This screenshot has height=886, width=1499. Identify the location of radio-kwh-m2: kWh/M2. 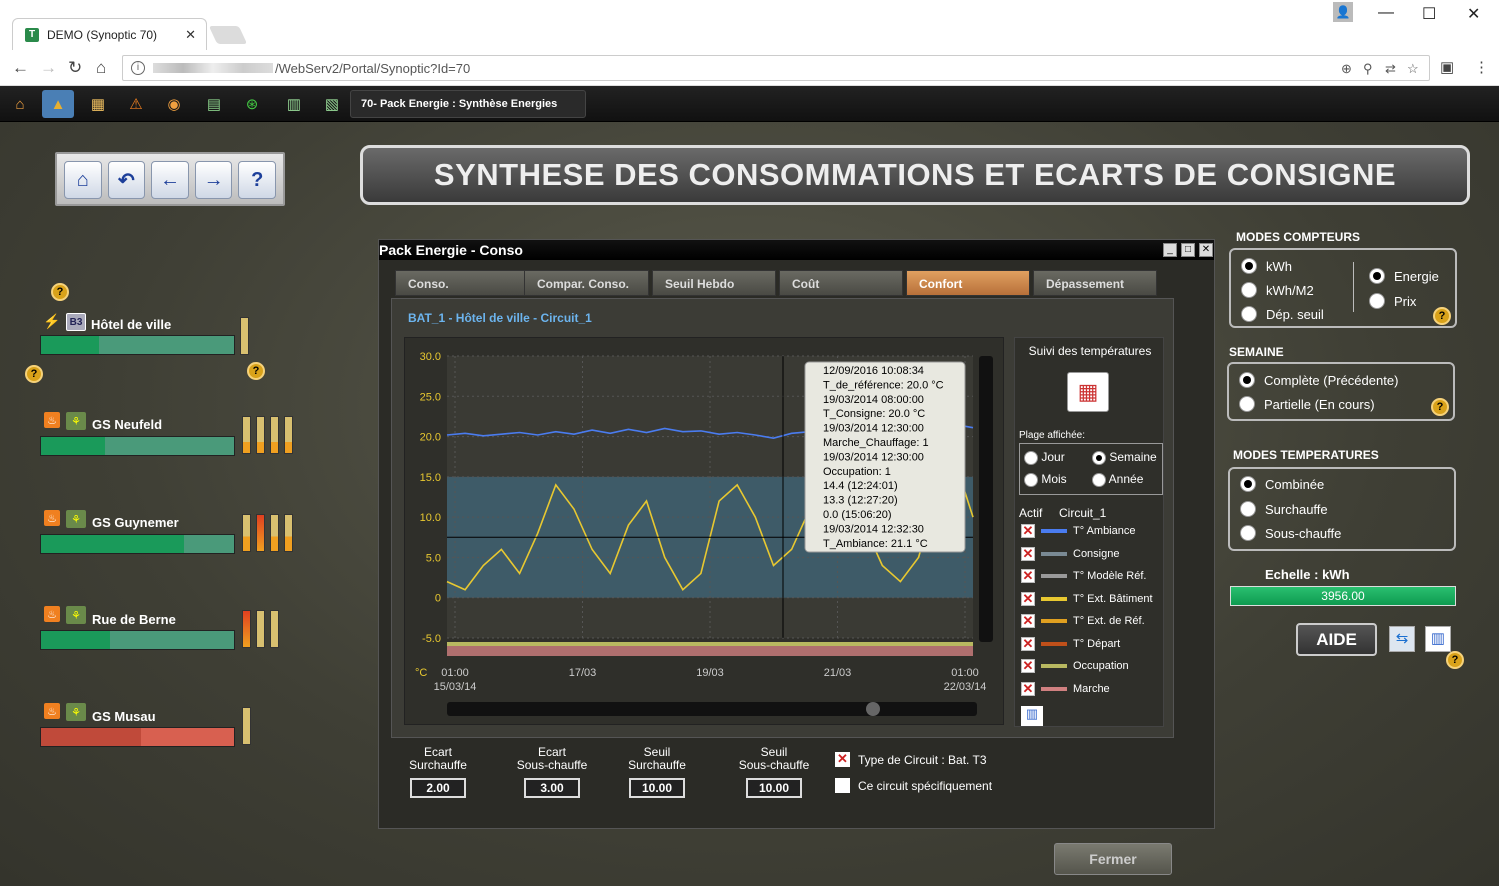
(1277, 290).